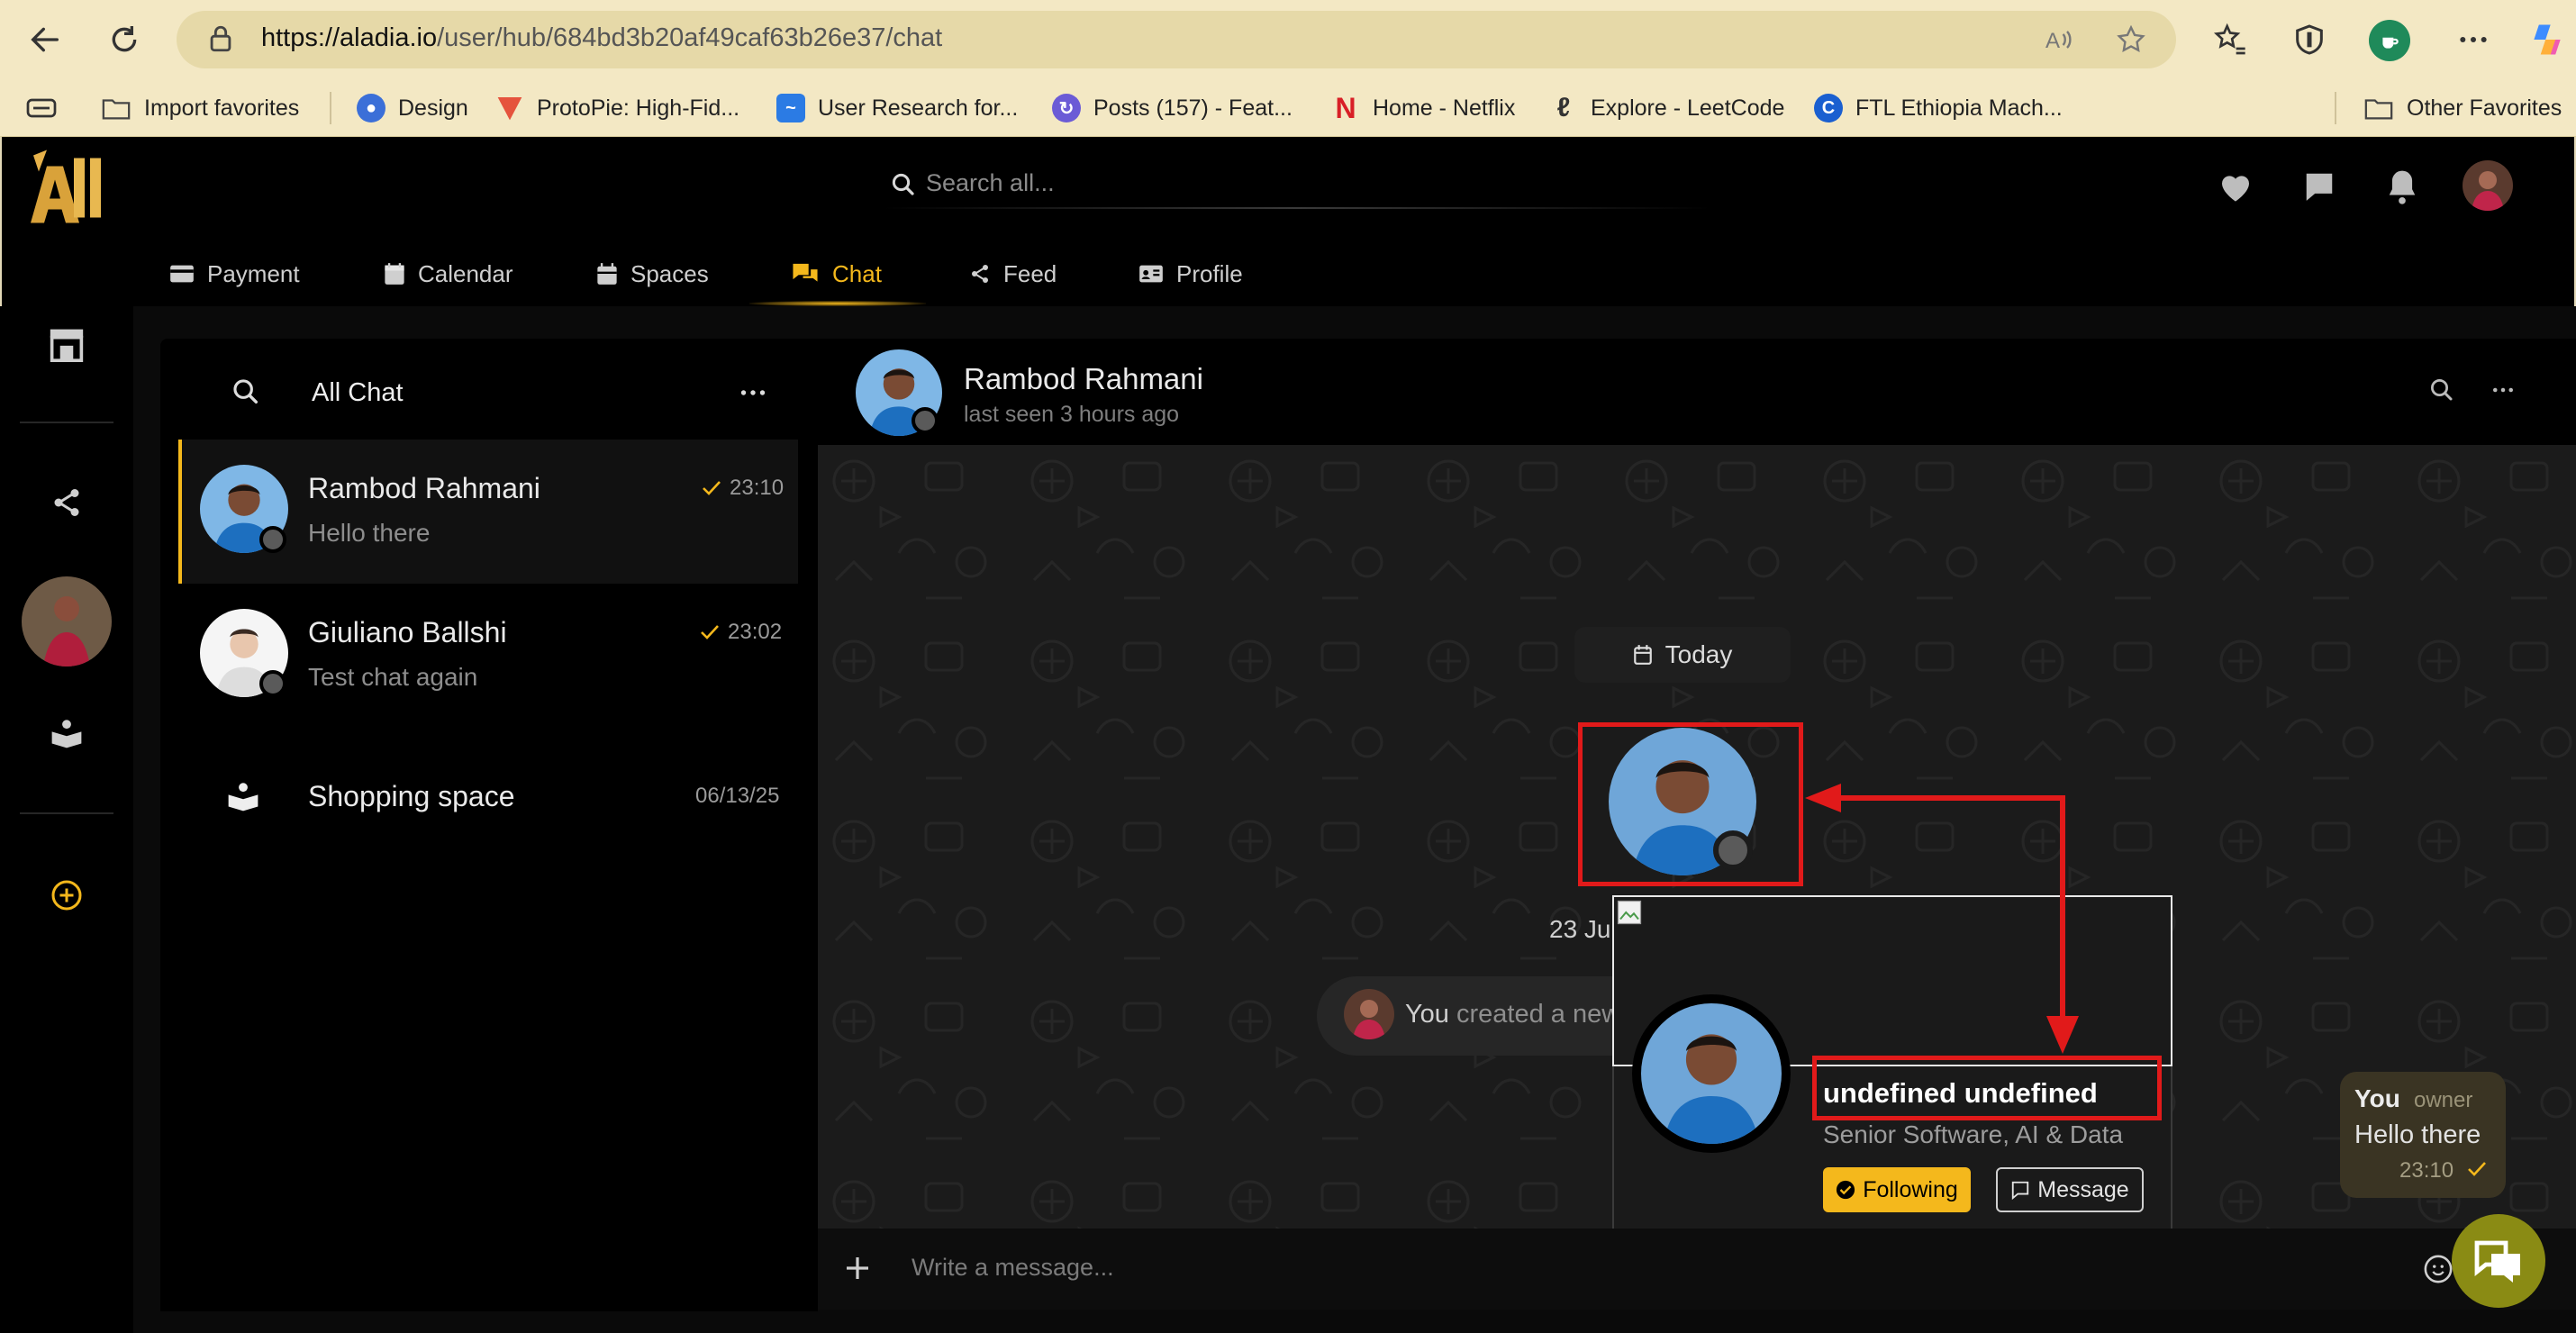  What do you see at coordinates (411, 796) in the screenshot?
I see `chat-name: Shopping space` at bounding box center [411, 796].